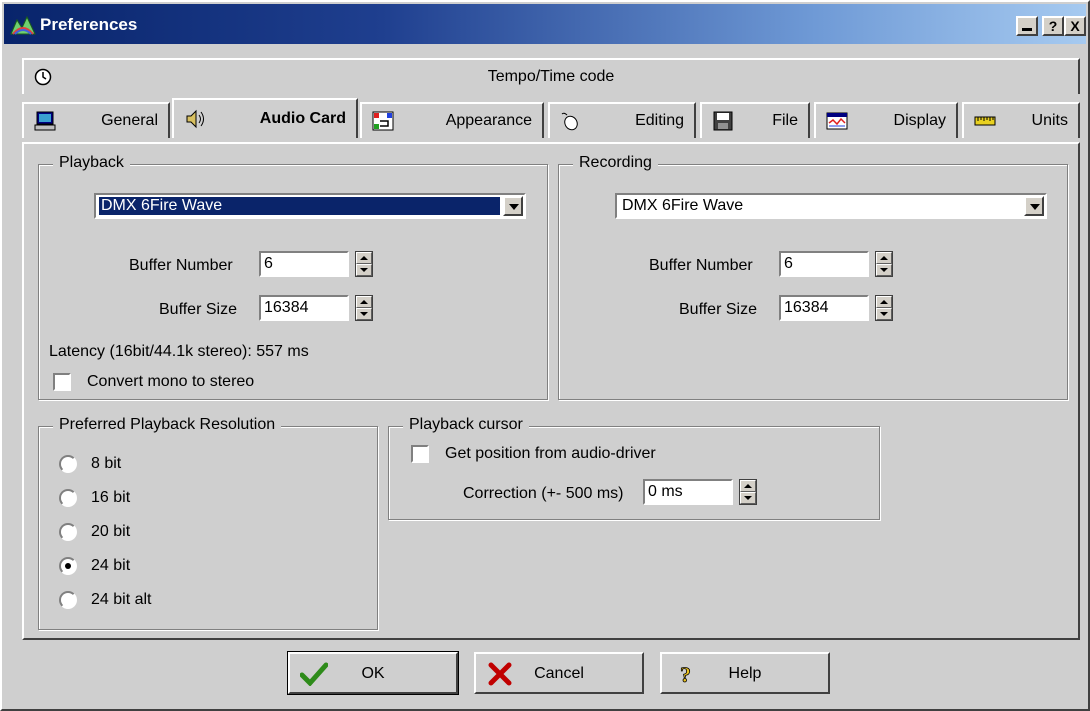 The width and height of the screenshot is (1090, 711). I want to click on recording-device-value: DMX 6Fire Wave, so click(683, 205).